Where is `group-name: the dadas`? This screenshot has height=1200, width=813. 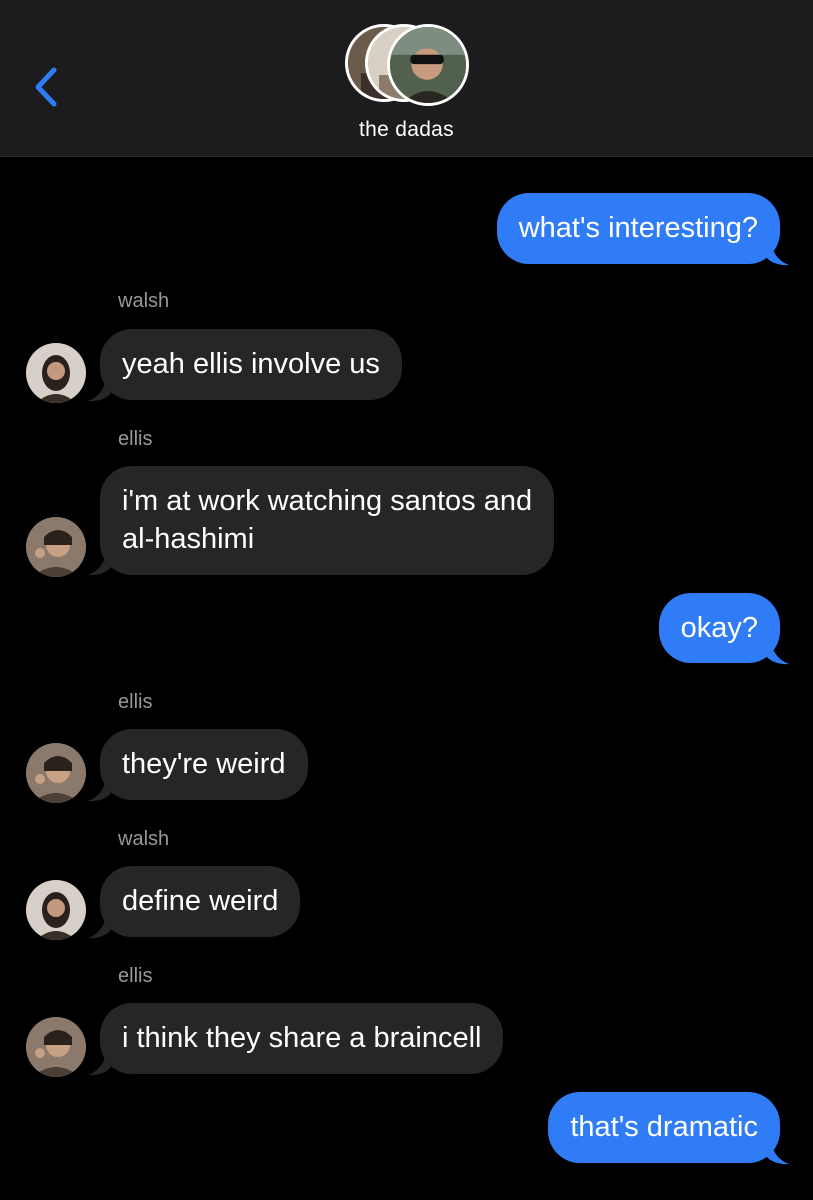
group-name: the dadas is located at coordinates (406, 130).